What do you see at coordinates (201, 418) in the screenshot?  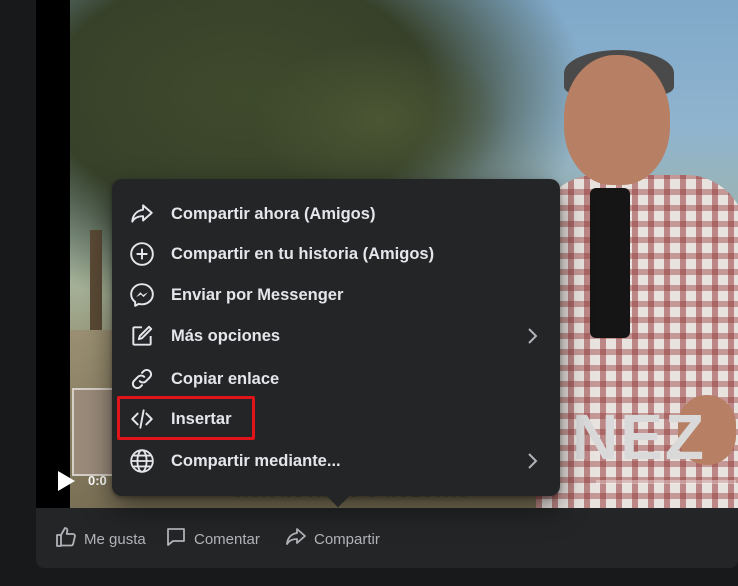 I see `menu-item-label: Insertar` at bounding box center [201, 418].